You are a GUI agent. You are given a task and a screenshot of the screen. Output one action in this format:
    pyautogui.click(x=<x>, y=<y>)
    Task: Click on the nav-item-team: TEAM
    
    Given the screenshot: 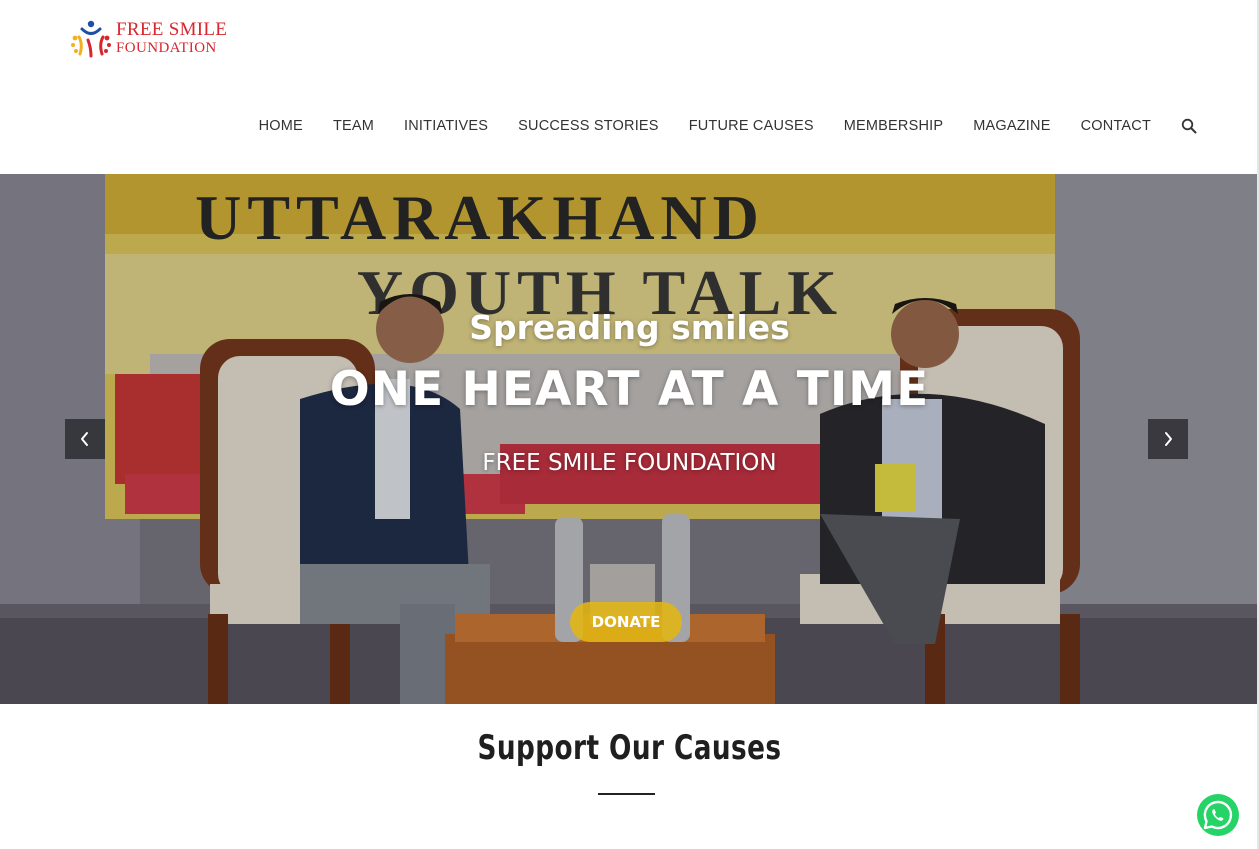 What is the action you would take?
    pyautogui.click(x=353, y=126)
    